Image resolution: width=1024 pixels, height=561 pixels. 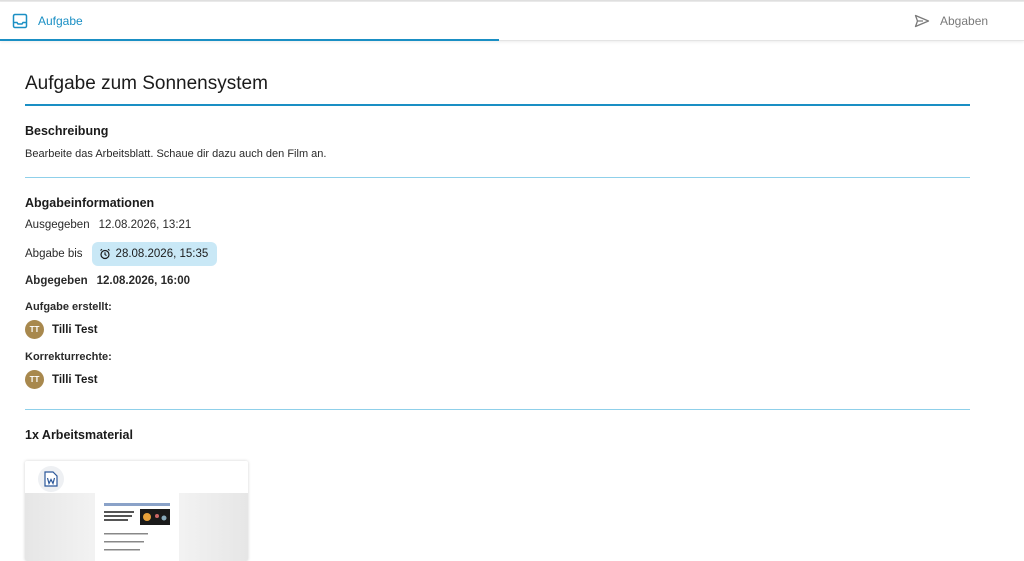 I want to click on due-value: 28.08.2026, 15:35, so click(x=162, y=254).